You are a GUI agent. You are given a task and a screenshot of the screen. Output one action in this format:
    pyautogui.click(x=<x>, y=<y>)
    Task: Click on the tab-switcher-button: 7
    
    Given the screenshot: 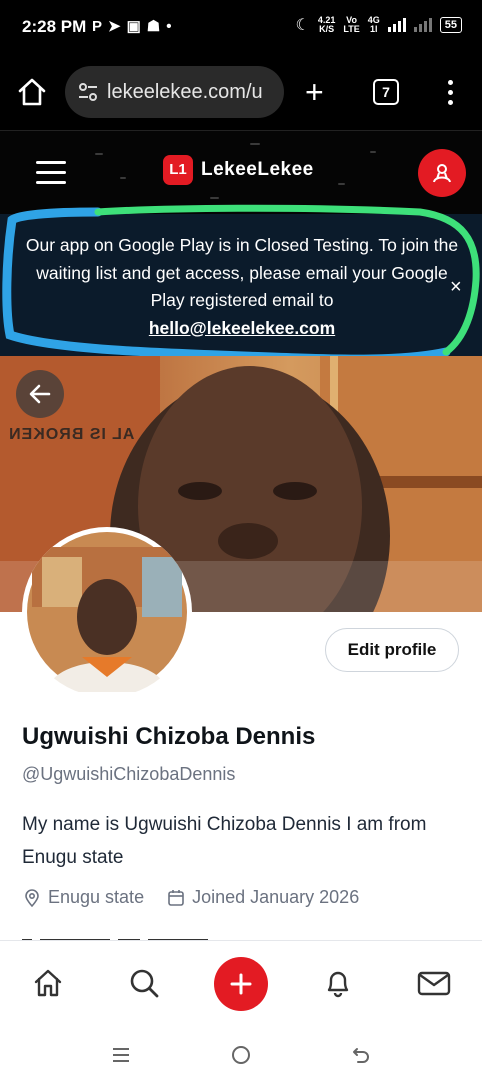 What is the action you would take?
    pyautogui.click(x=386, y=92)
    